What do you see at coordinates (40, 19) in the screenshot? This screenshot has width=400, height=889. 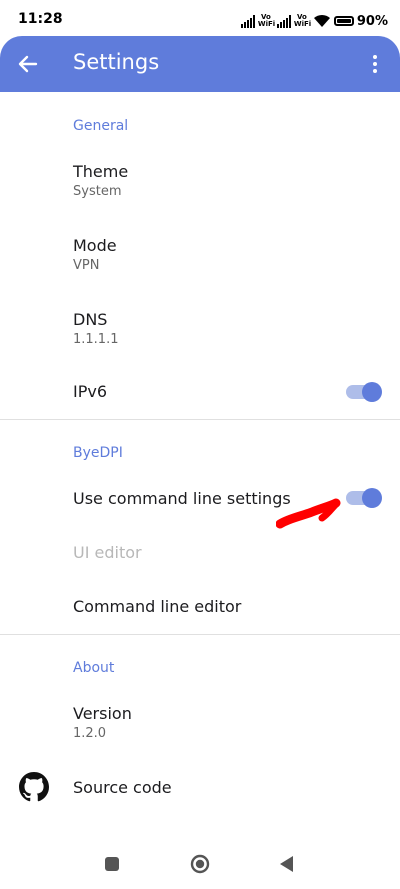 I see `status-time: 11:28` at bounding box center [40, 19].